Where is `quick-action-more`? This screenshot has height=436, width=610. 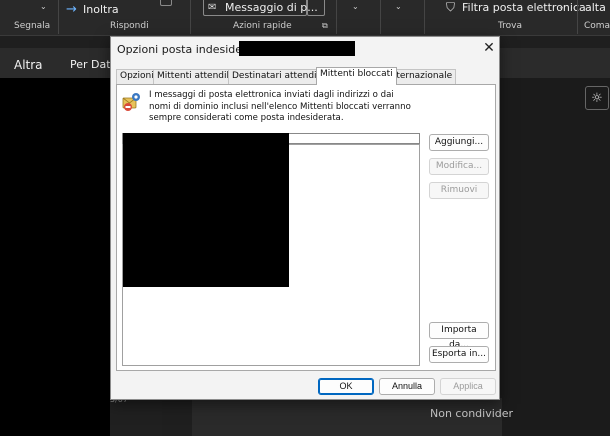 quick-action-more is located at coordinates (316, 8).